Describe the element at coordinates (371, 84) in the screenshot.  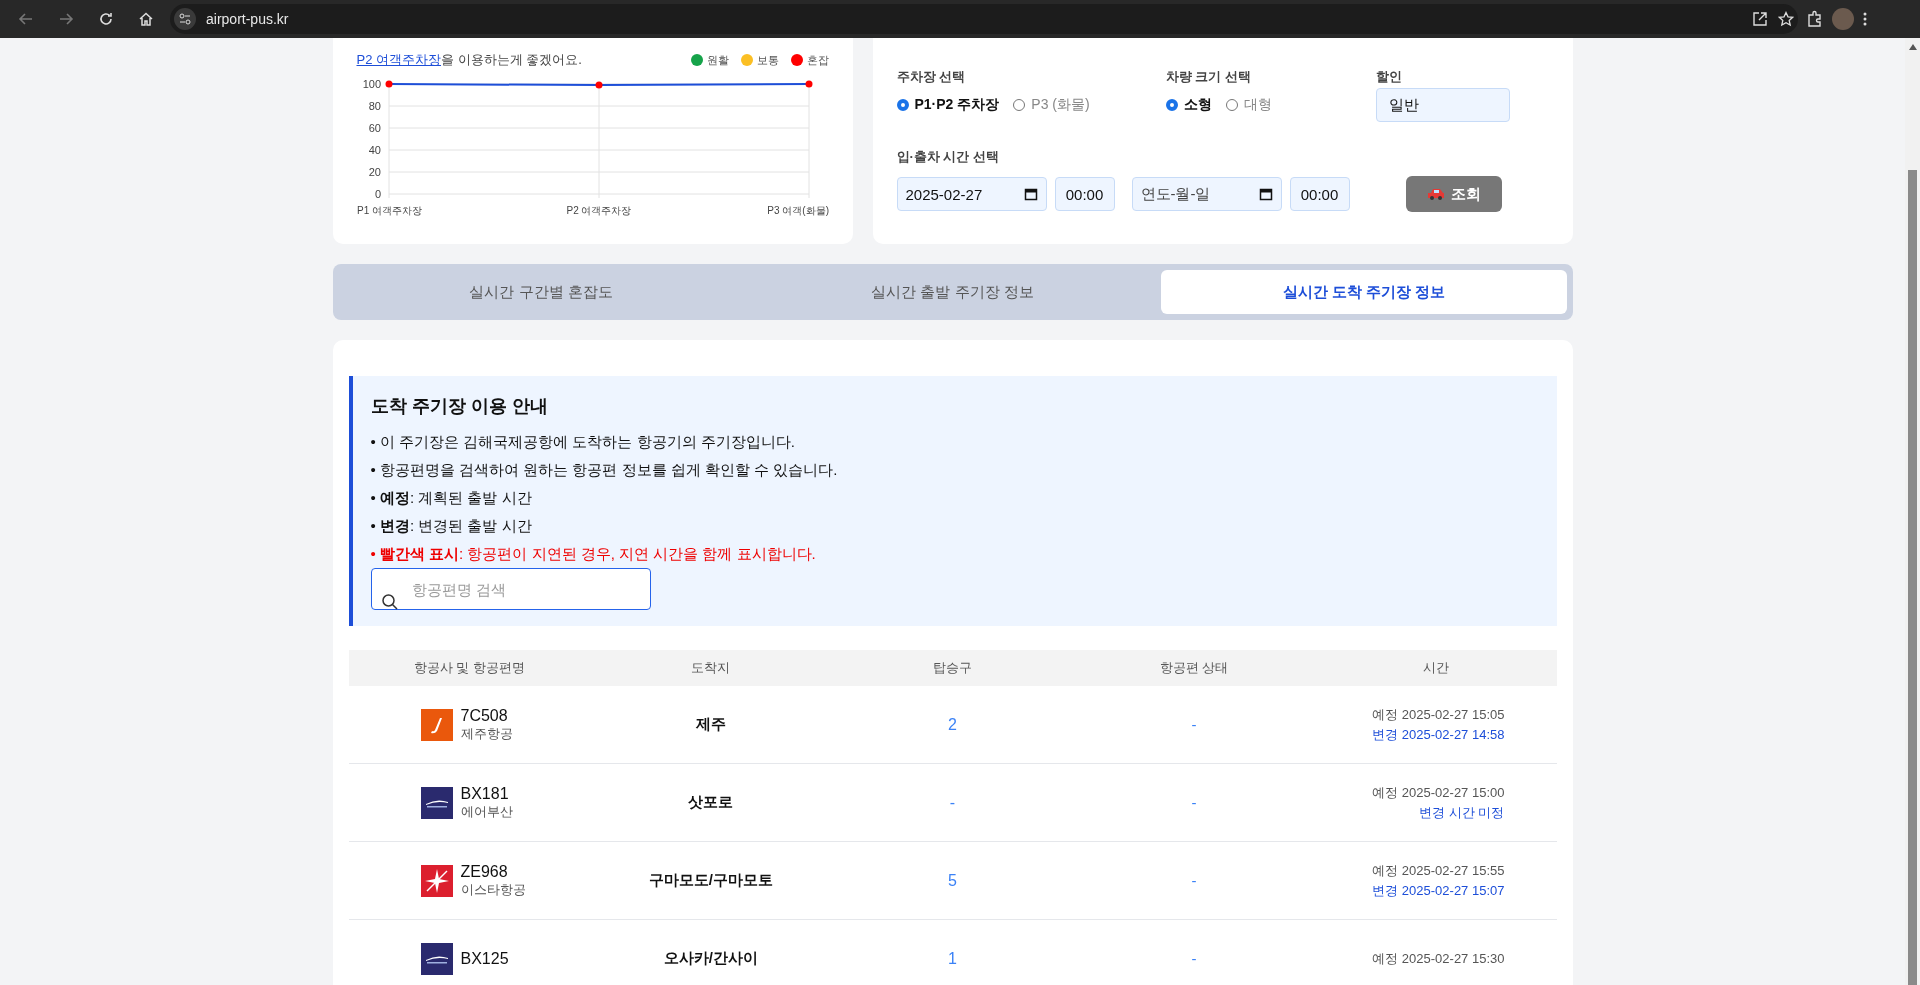
I see `axis-tick-label: 100` at that location.